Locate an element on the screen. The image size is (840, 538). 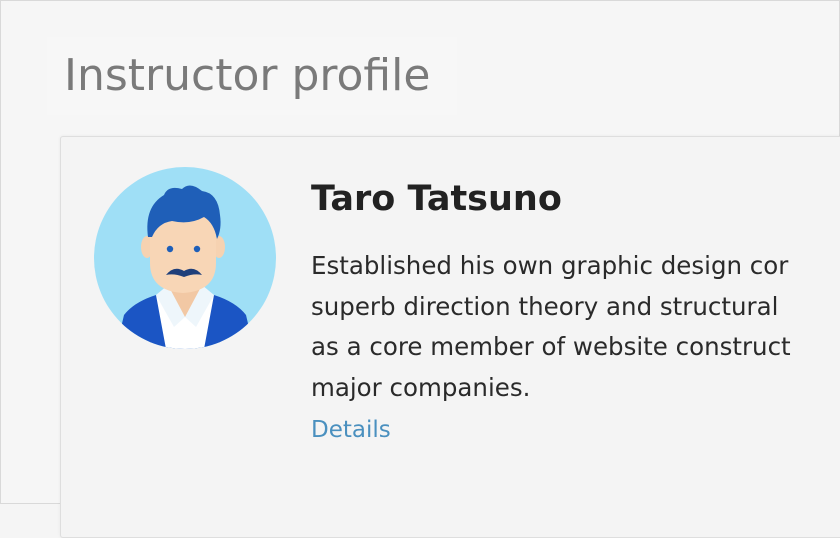
bio-line: major companies. is located at coordinates (421, 387).